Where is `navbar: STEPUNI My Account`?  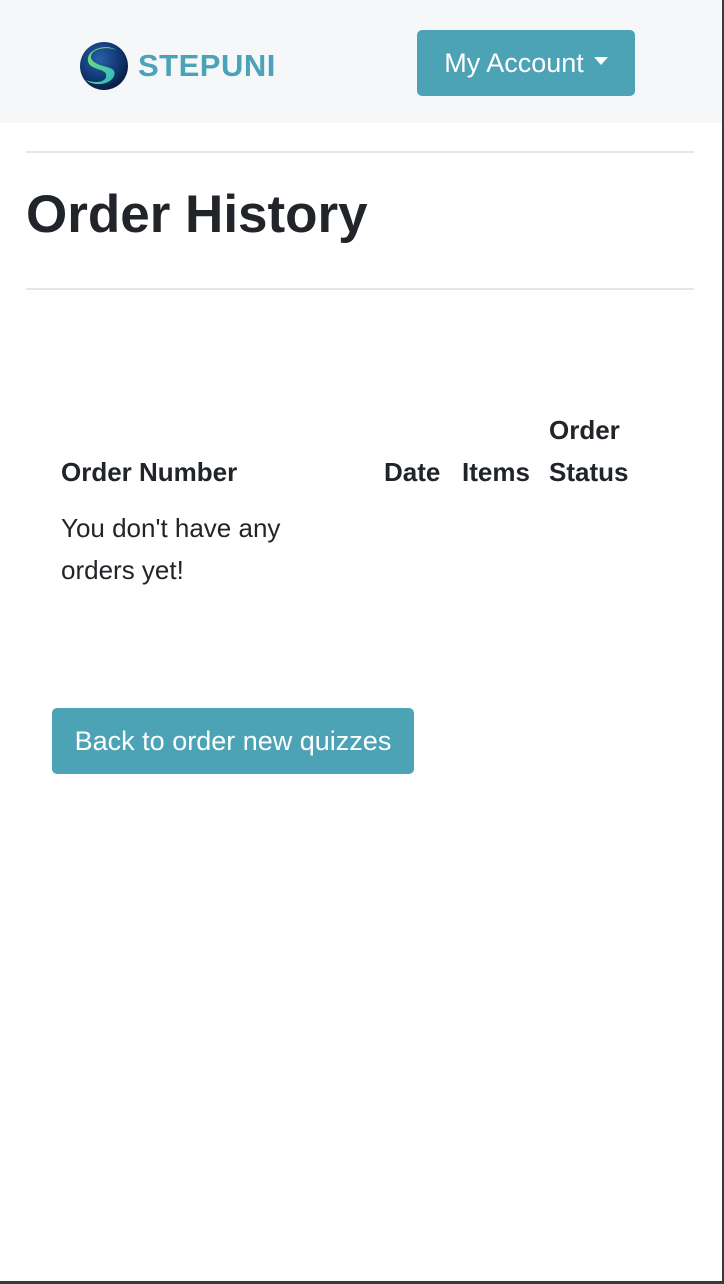 navbar: STEPUNI My Account is located at coordinates (361, 61).